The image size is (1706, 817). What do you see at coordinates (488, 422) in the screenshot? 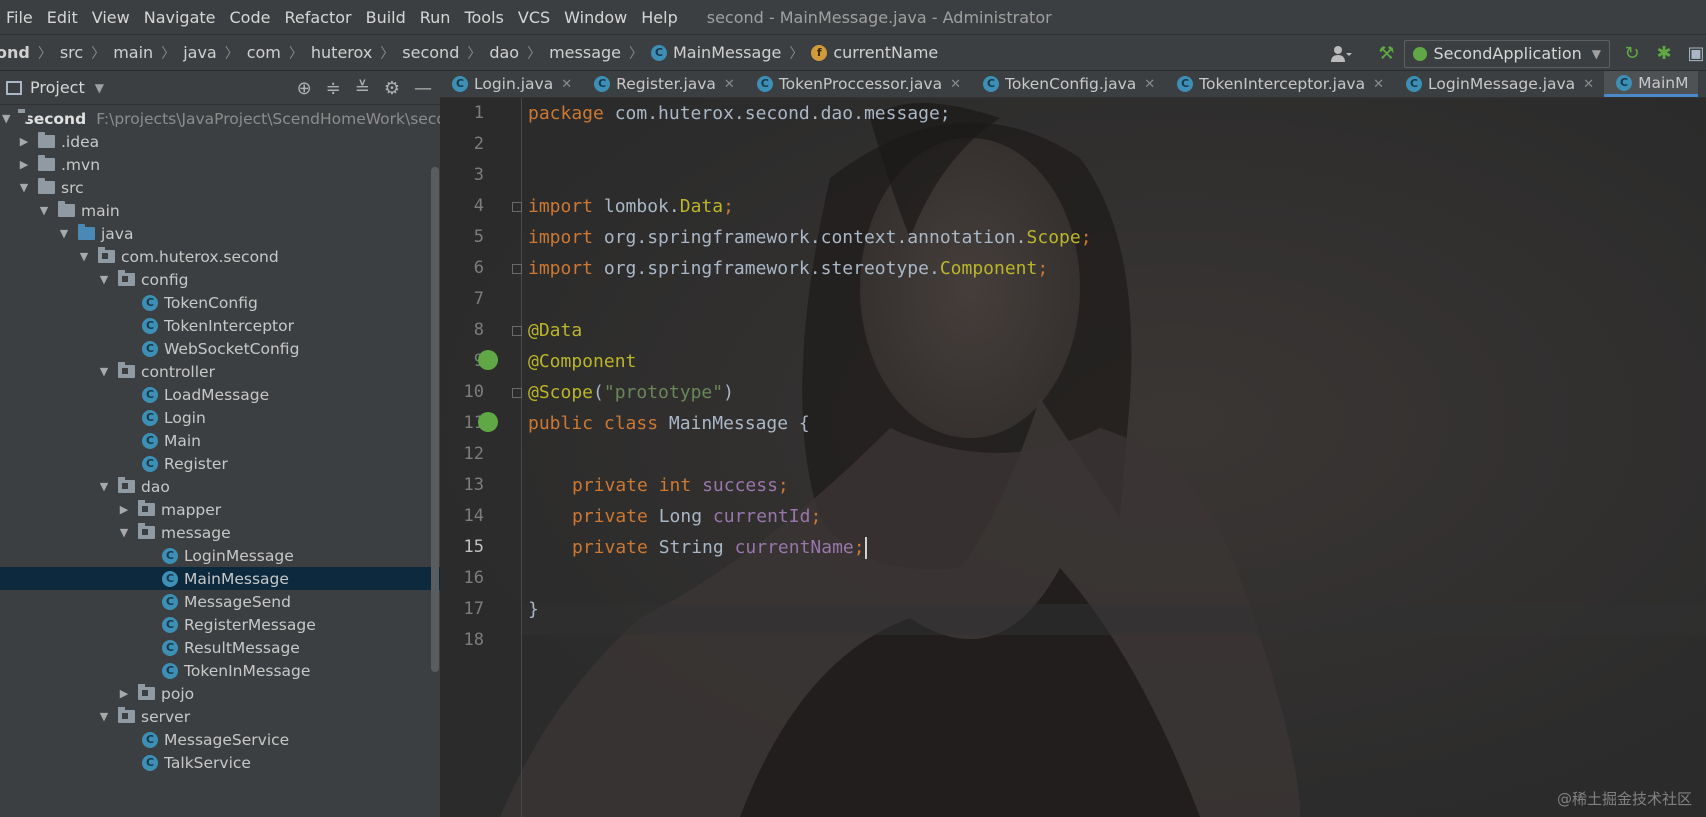
I see `spring-bean-navigate-icon` at bounding box center [488, 422].